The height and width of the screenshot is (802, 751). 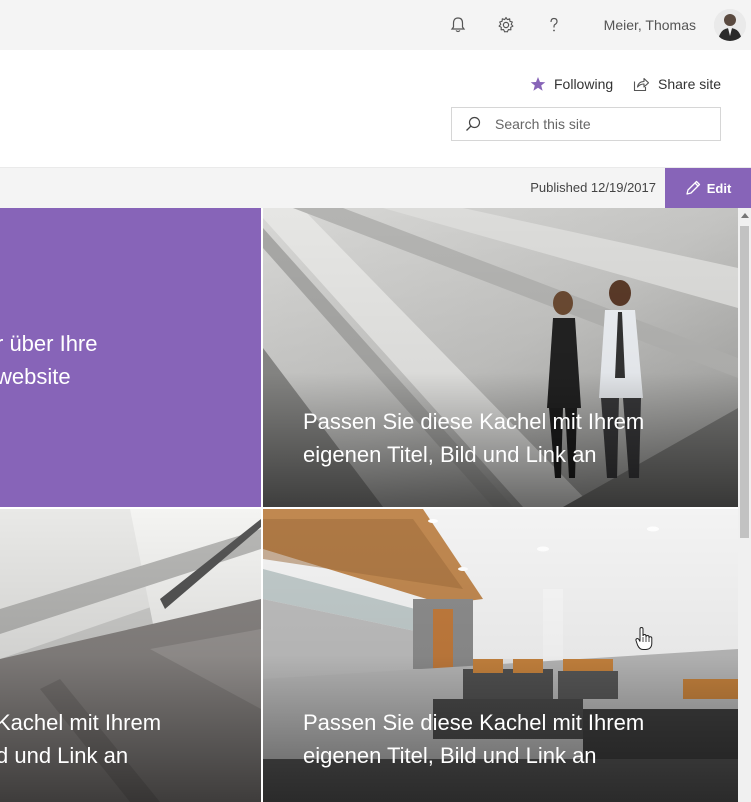 I want to click on hero-tile-1-line2: website, so click(x=35, y=376).